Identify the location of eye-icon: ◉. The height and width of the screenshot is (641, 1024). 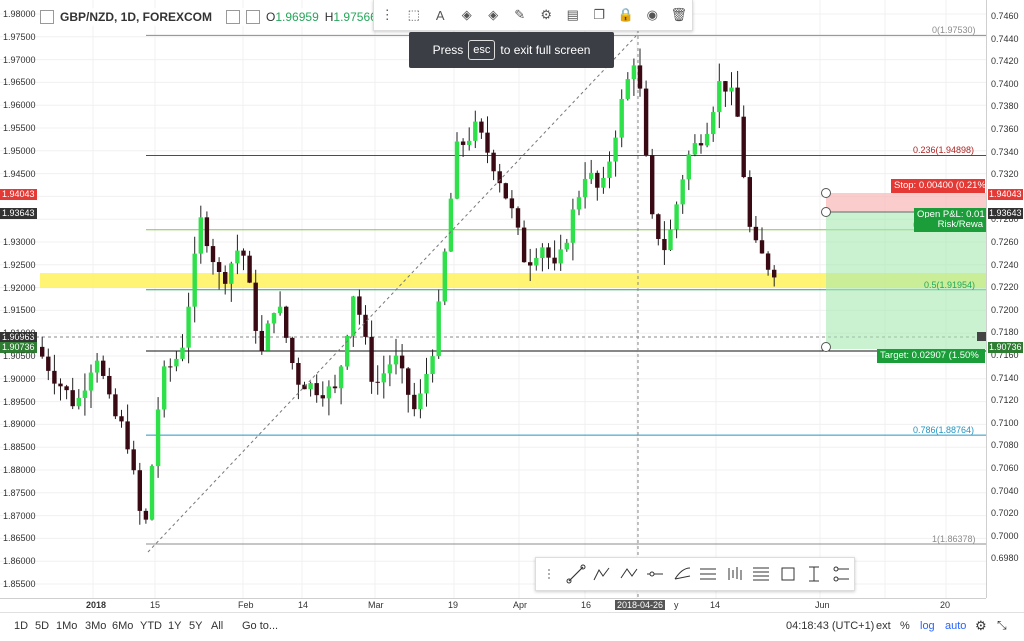
(652, 15).